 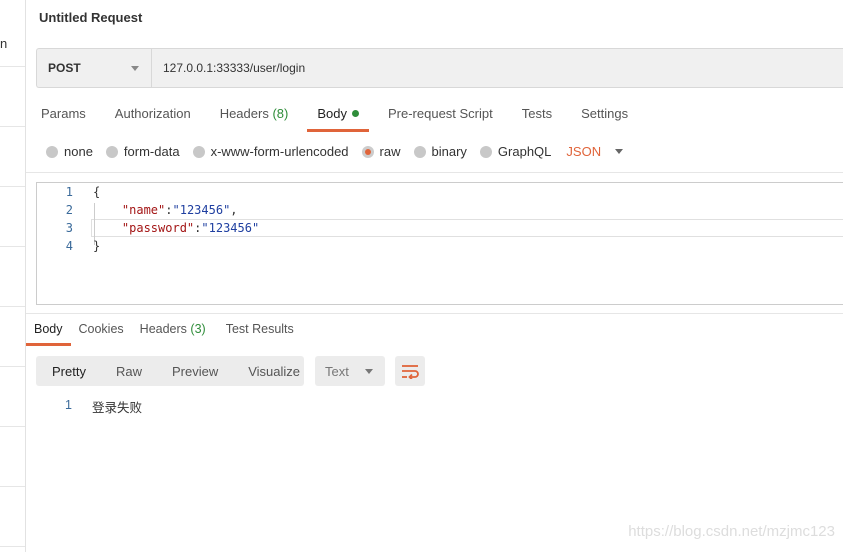 What do you see at coordinates (381, 151) in the screenshot?
I see `radio-raw: raw` at bounding box center [381, 151].